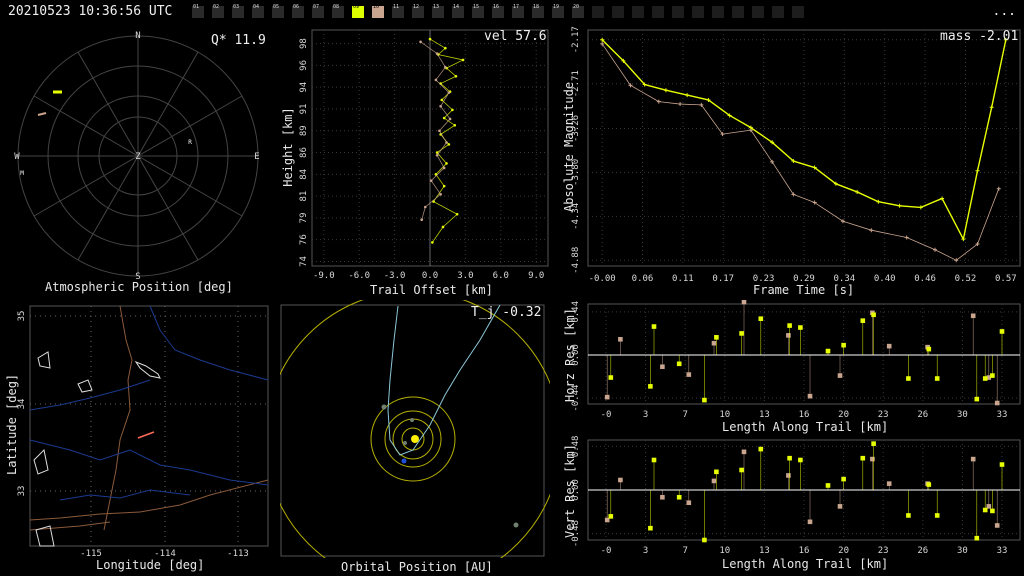 Image resolution: width=1024 pixels, height=576 pixels. I want to click on camera-toggle-13: 13, so click(438, 11).